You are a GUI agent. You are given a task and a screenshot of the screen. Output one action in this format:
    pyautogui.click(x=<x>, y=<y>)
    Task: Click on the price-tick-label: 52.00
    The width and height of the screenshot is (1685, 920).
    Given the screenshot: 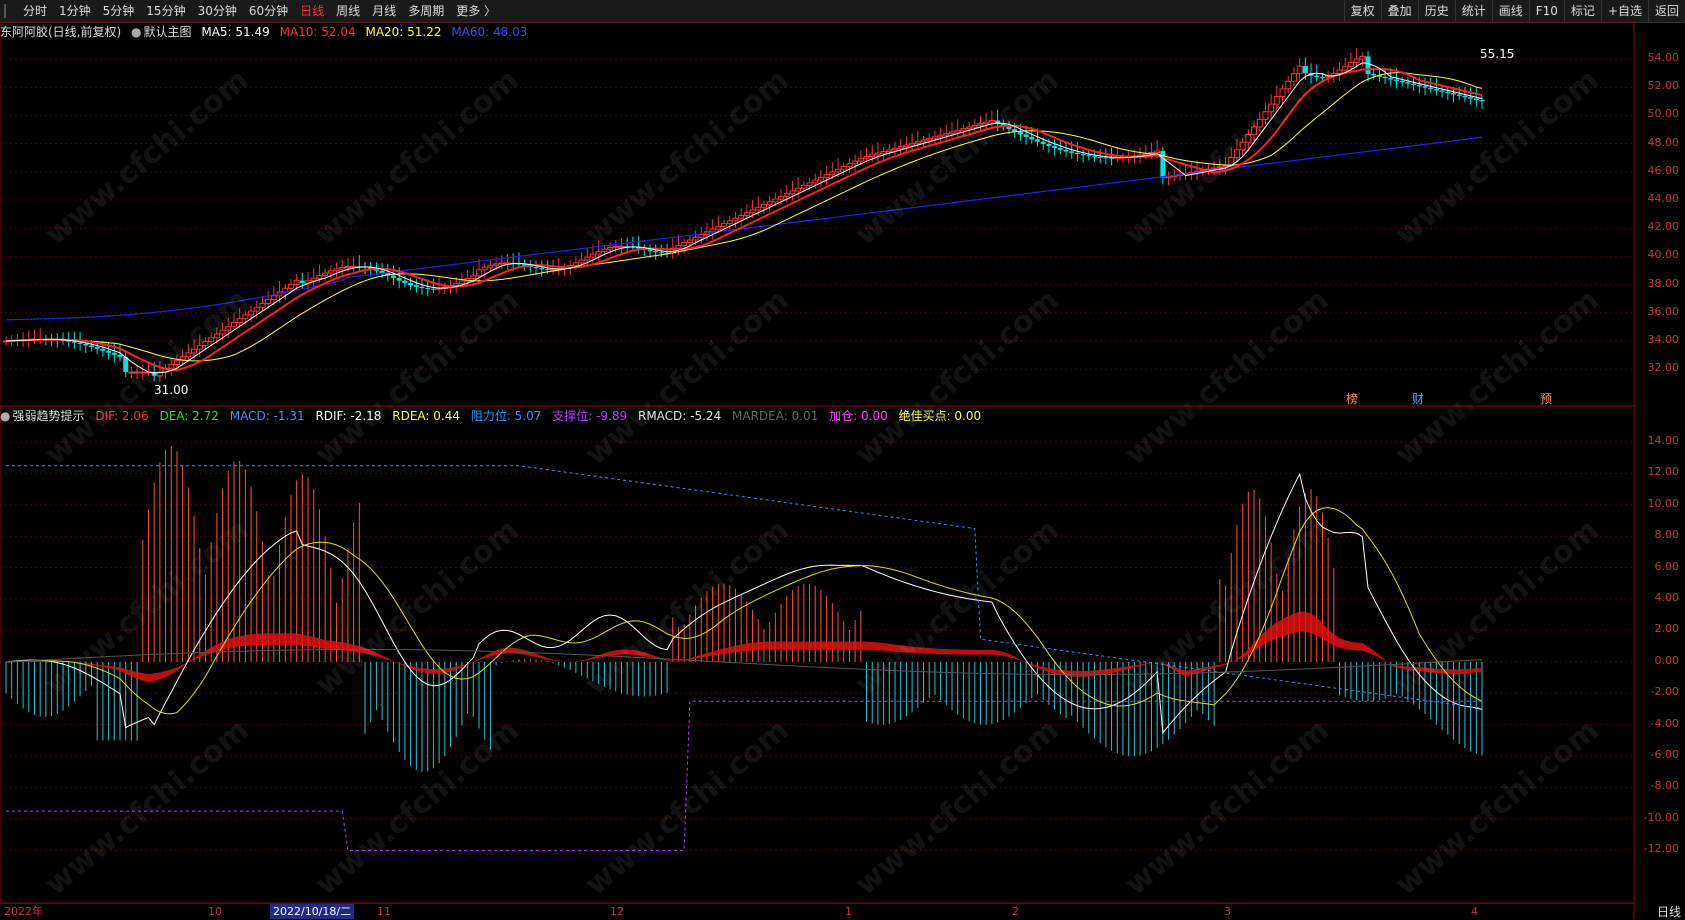 What is the action you would take?
    pyautogui.click(x=1663, y=86)
    